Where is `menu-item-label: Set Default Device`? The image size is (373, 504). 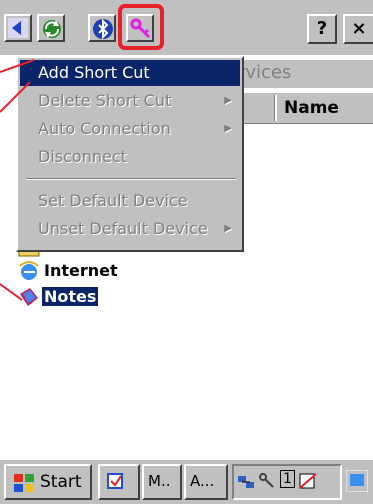
menu-item-label: Set Default Device is located at coordinates (113, 200).